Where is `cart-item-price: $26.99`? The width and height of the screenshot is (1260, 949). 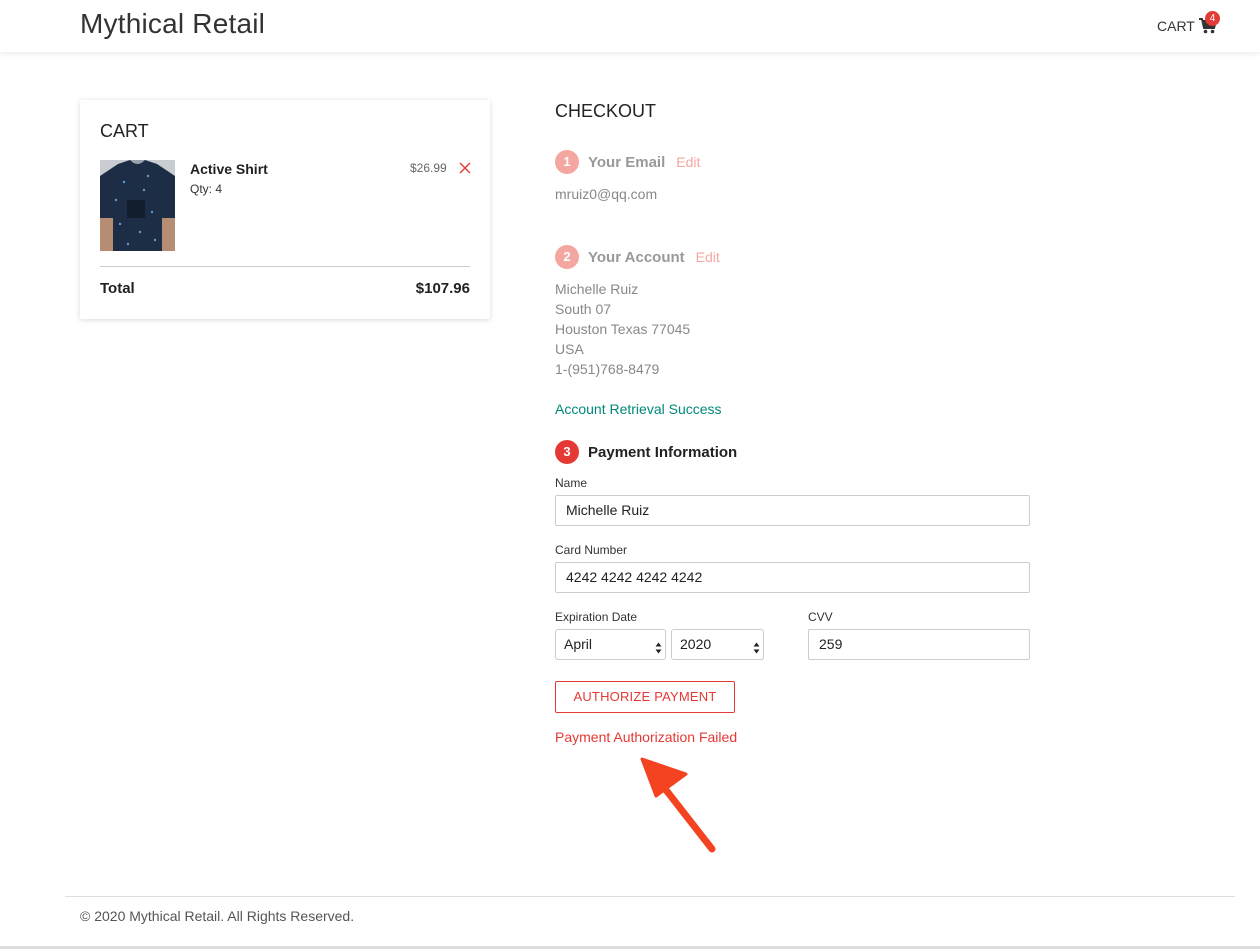 cart-item-price: $26.99 is located at coordinates (428, 168).